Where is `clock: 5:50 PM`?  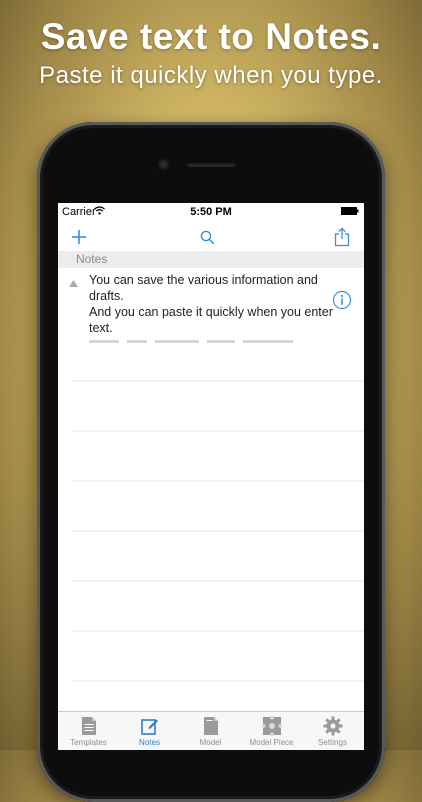
clock: 5:50 PM is located at coordinates (211, 212).